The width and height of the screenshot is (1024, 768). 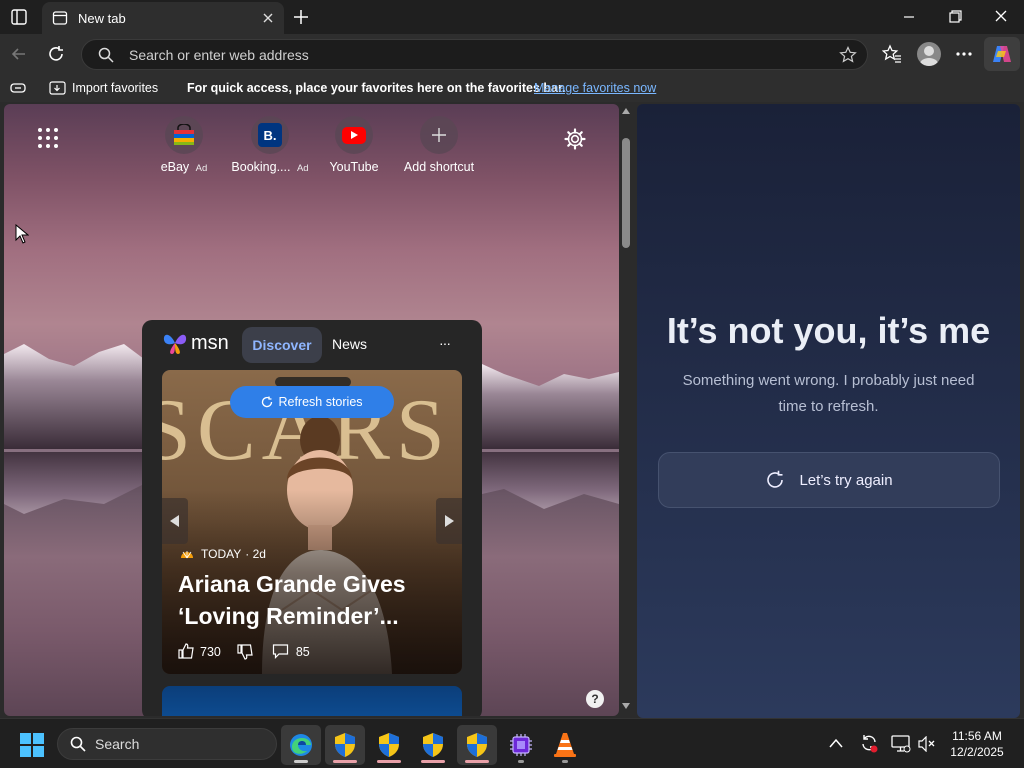 I want to click on sync-status-icon, so click(x=869, y=743).